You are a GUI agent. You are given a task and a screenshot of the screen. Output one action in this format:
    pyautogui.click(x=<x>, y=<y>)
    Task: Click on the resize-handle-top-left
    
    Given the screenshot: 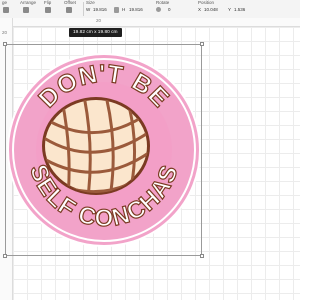 What is the action you would take?
    pyautogui.click(x=5, y=44)
    